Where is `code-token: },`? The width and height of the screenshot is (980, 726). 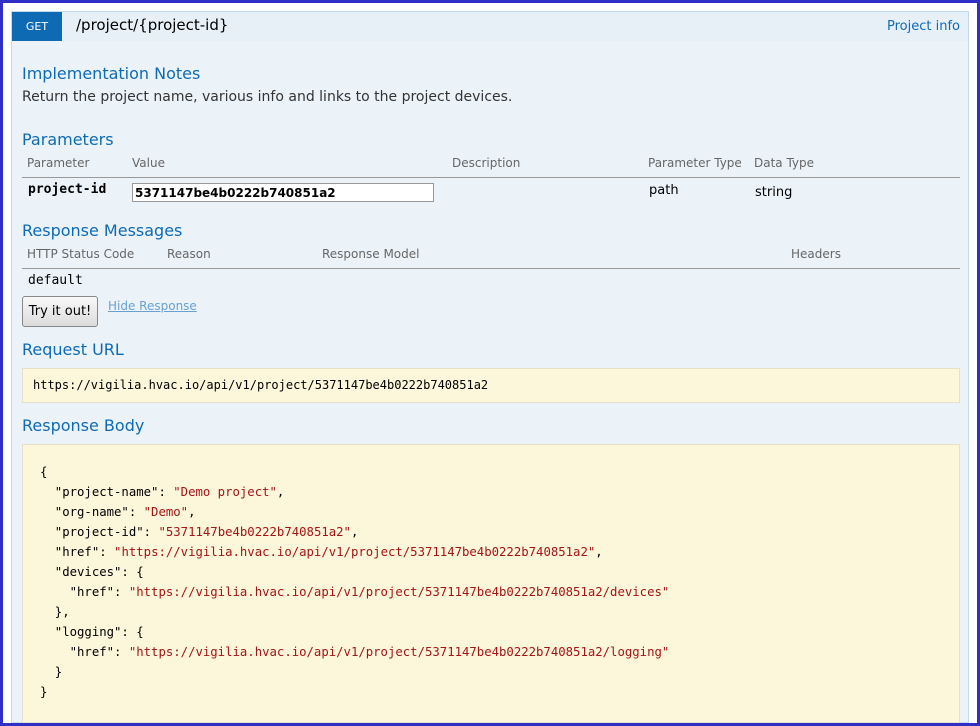
code-token: }, is located at coordinates (55, 612).